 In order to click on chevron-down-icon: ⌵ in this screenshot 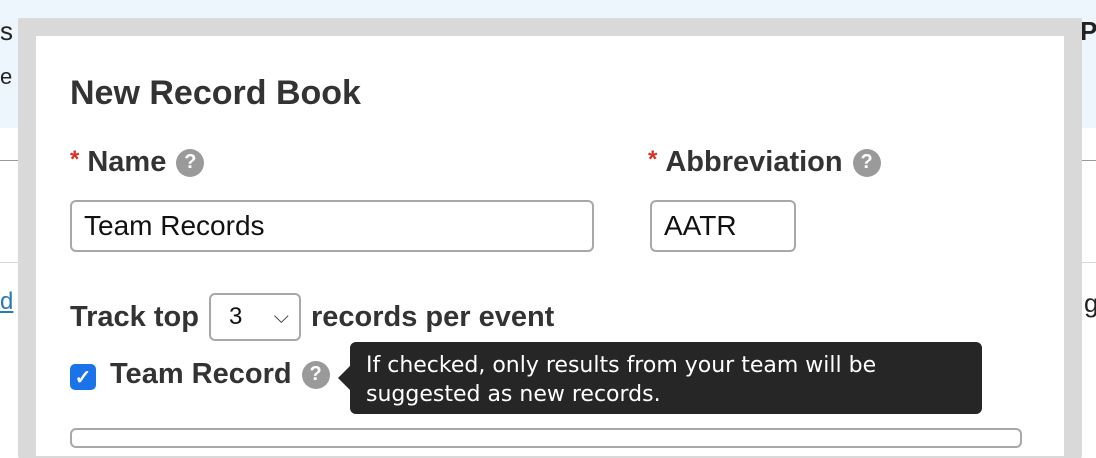, I will do `click(281, 316)`.